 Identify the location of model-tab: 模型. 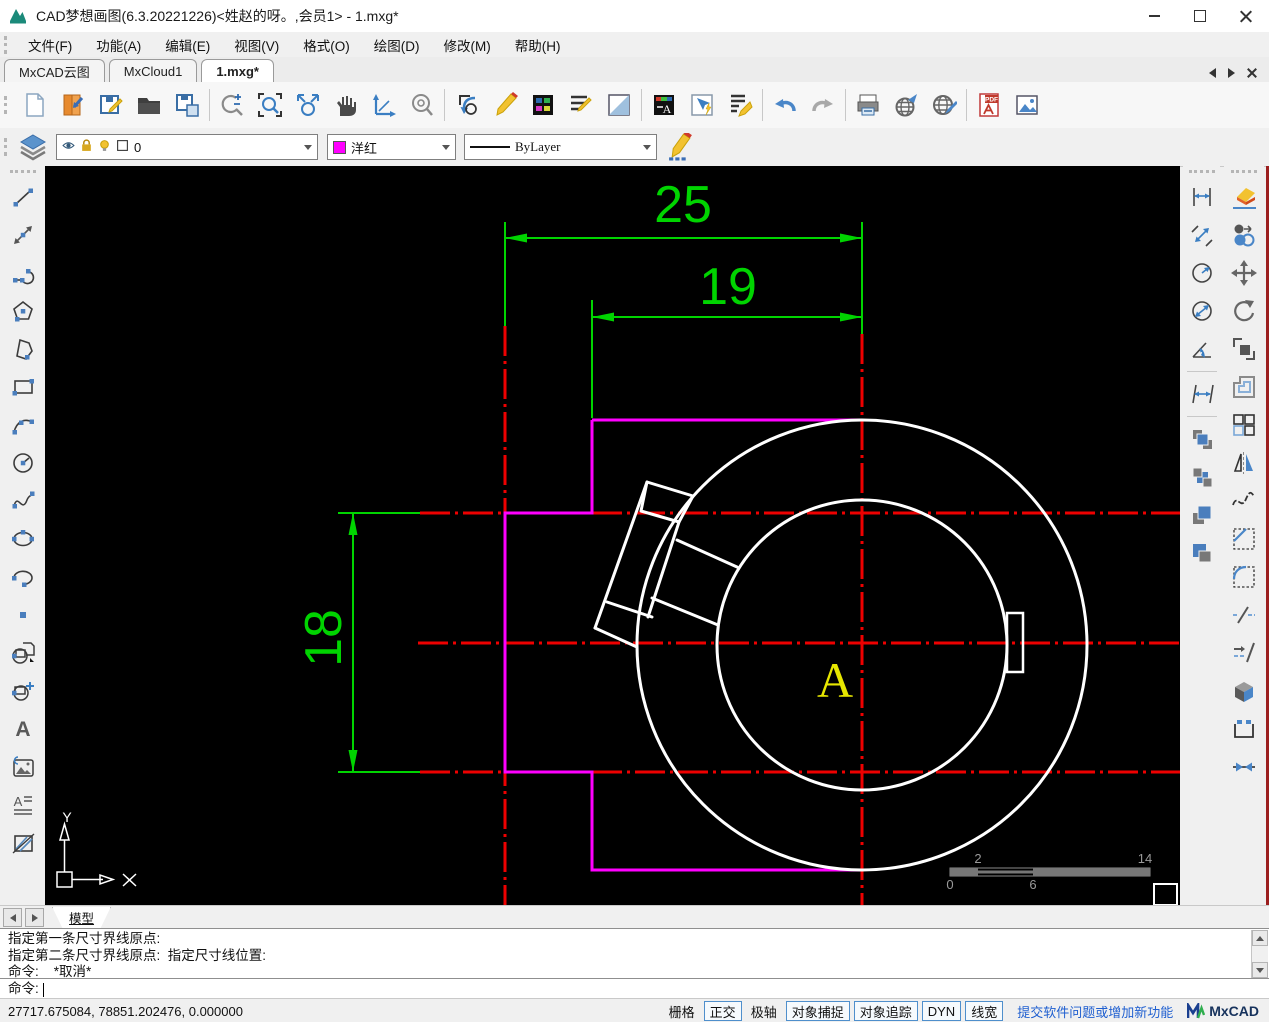
(82, 917).